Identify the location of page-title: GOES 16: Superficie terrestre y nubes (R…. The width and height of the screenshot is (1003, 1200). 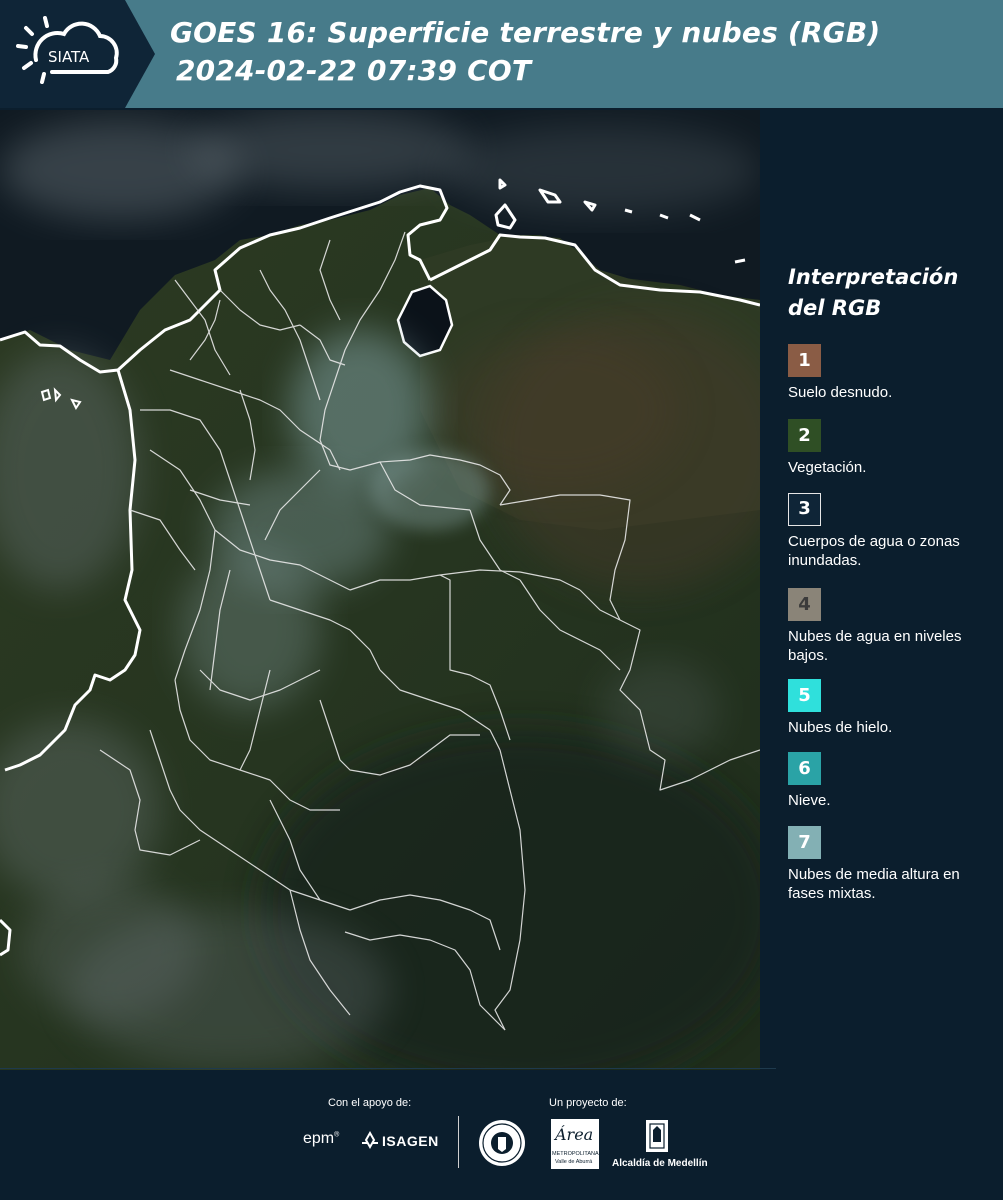
(525, 32).